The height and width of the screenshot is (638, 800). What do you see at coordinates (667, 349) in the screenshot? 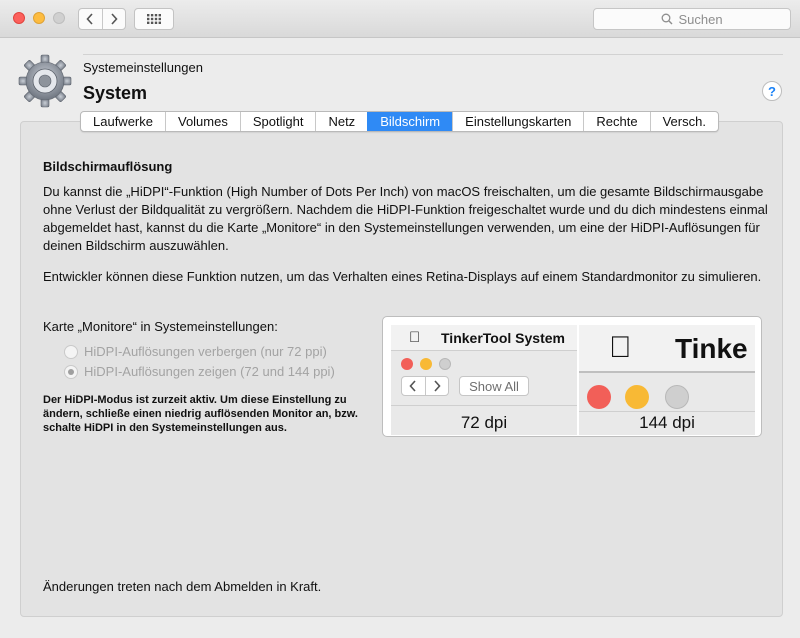
I see `preview-menubar-large:  Tinke` at bounding box center [667, 349].